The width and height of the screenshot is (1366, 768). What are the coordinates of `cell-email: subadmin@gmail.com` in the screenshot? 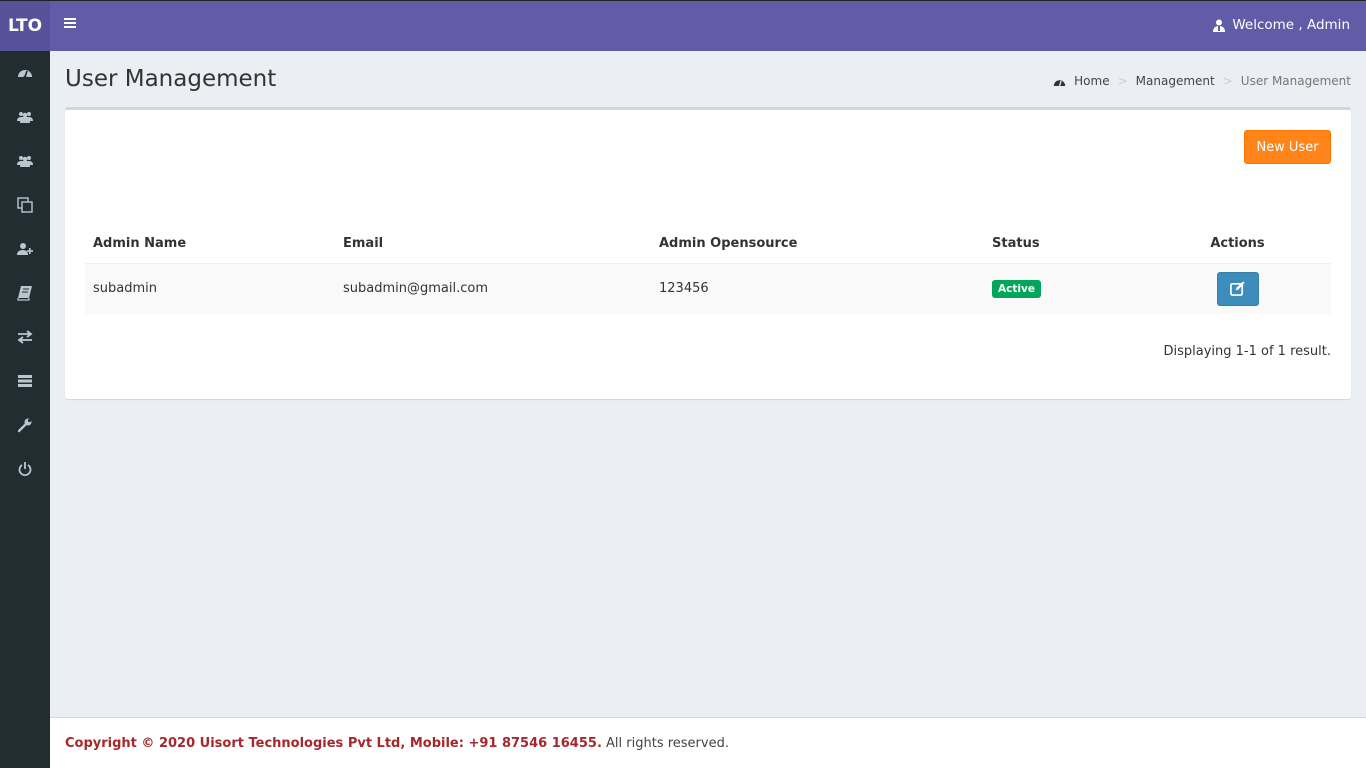 It's located at (493, 288).